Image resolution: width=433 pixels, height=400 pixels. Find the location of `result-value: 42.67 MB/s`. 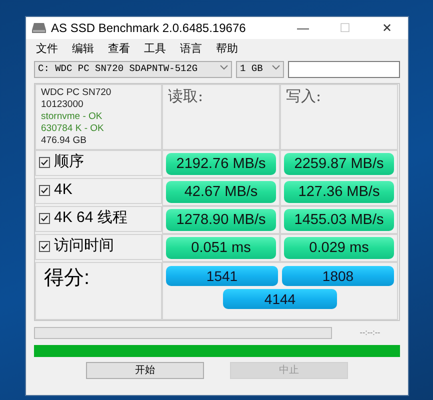

result-value: 42.67 MB/s is located at coordinates (221, 191).